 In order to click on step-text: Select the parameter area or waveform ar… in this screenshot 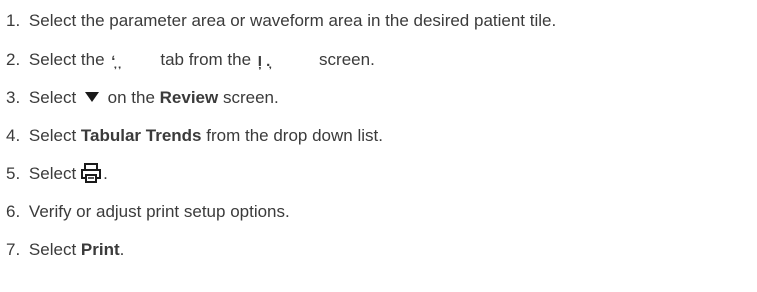, I will do `click(292, 20)`.